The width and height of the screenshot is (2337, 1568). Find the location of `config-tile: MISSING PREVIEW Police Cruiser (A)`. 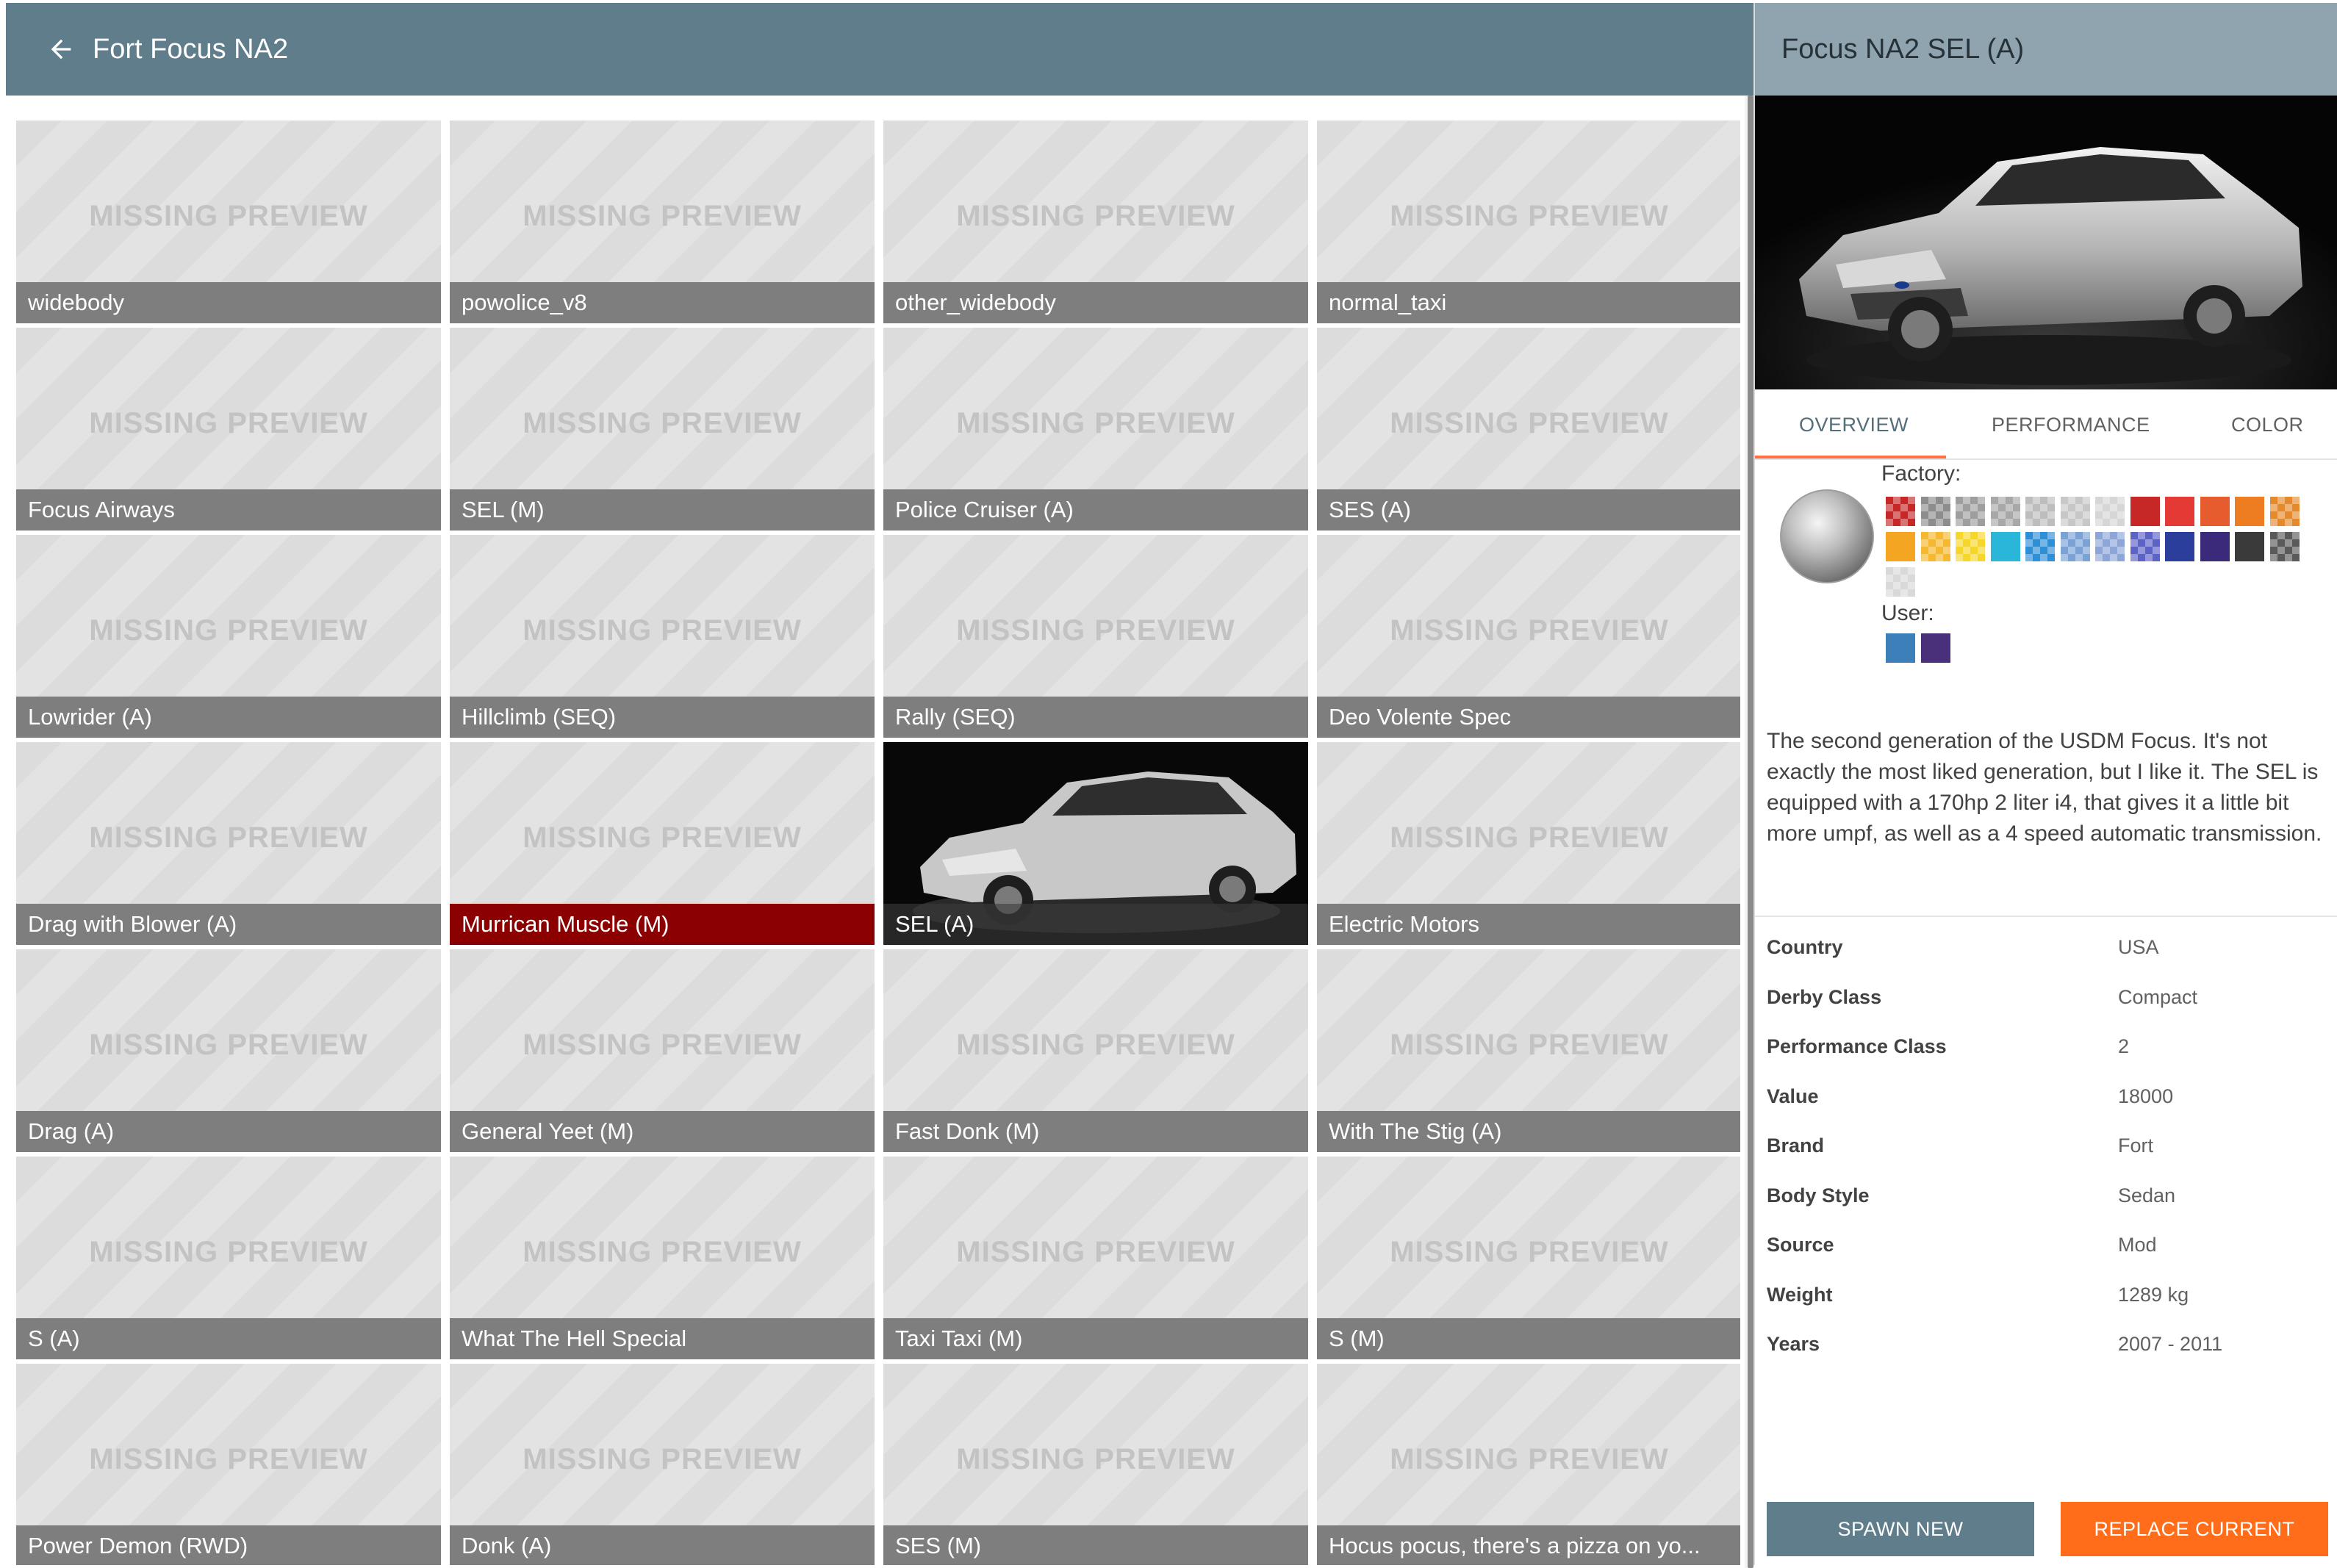

config-tile: MISSING PREVIEW Police Cruiser (A) is located at coordinates (1095, 430).